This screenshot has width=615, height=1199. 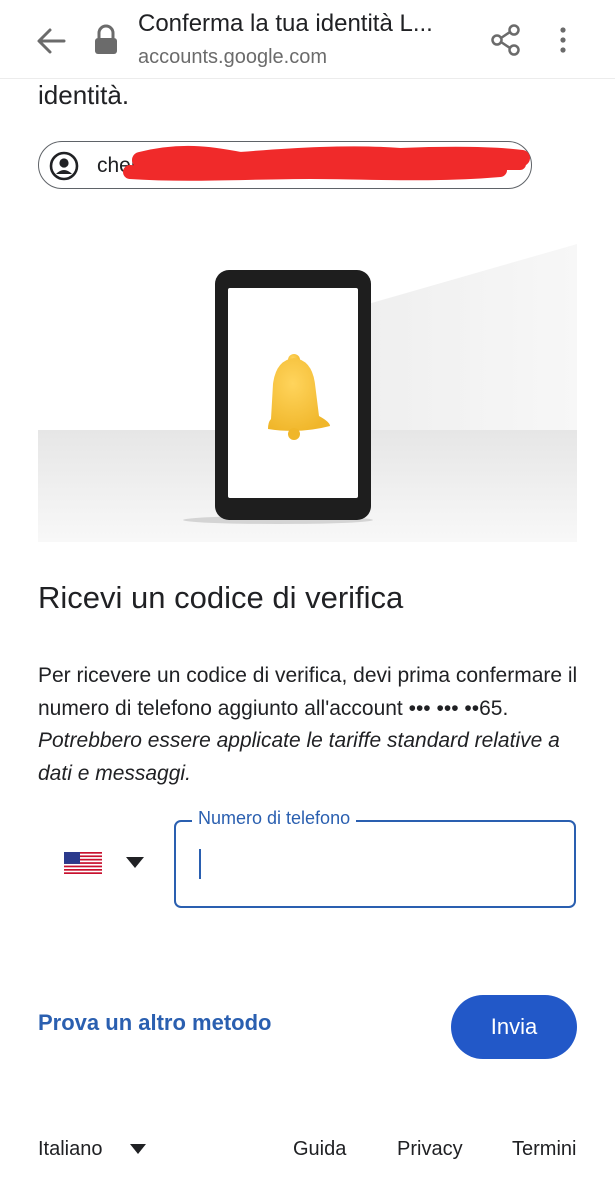 What do you see at coordinates (232, 57) in the screenshot?
I see `page-url: accounts.google.com` at bounding box center [232, 57].